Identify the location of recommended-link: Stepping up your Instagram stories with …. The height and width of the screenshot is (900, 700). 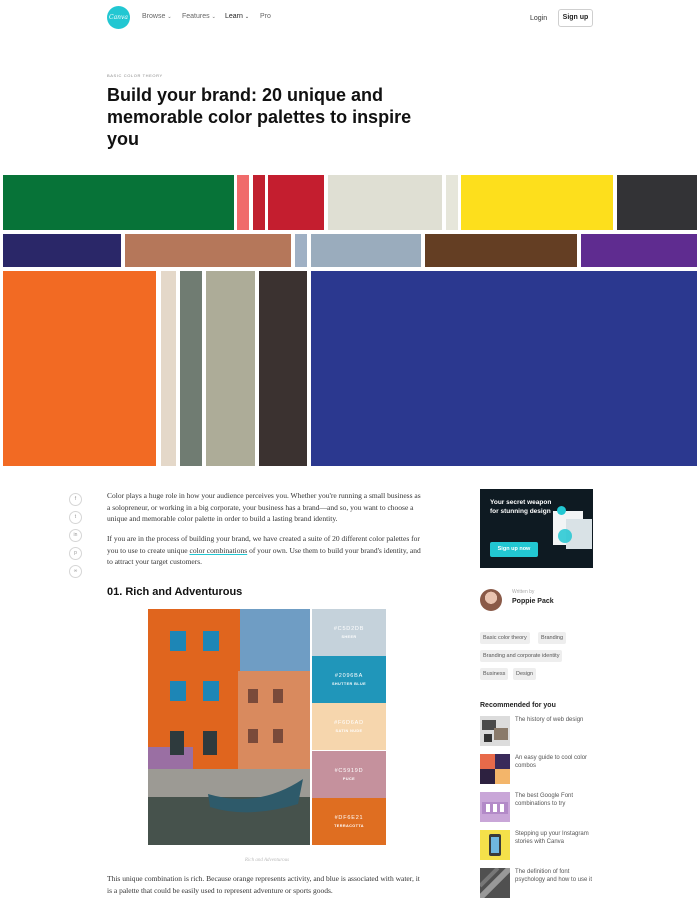
(555, 838).